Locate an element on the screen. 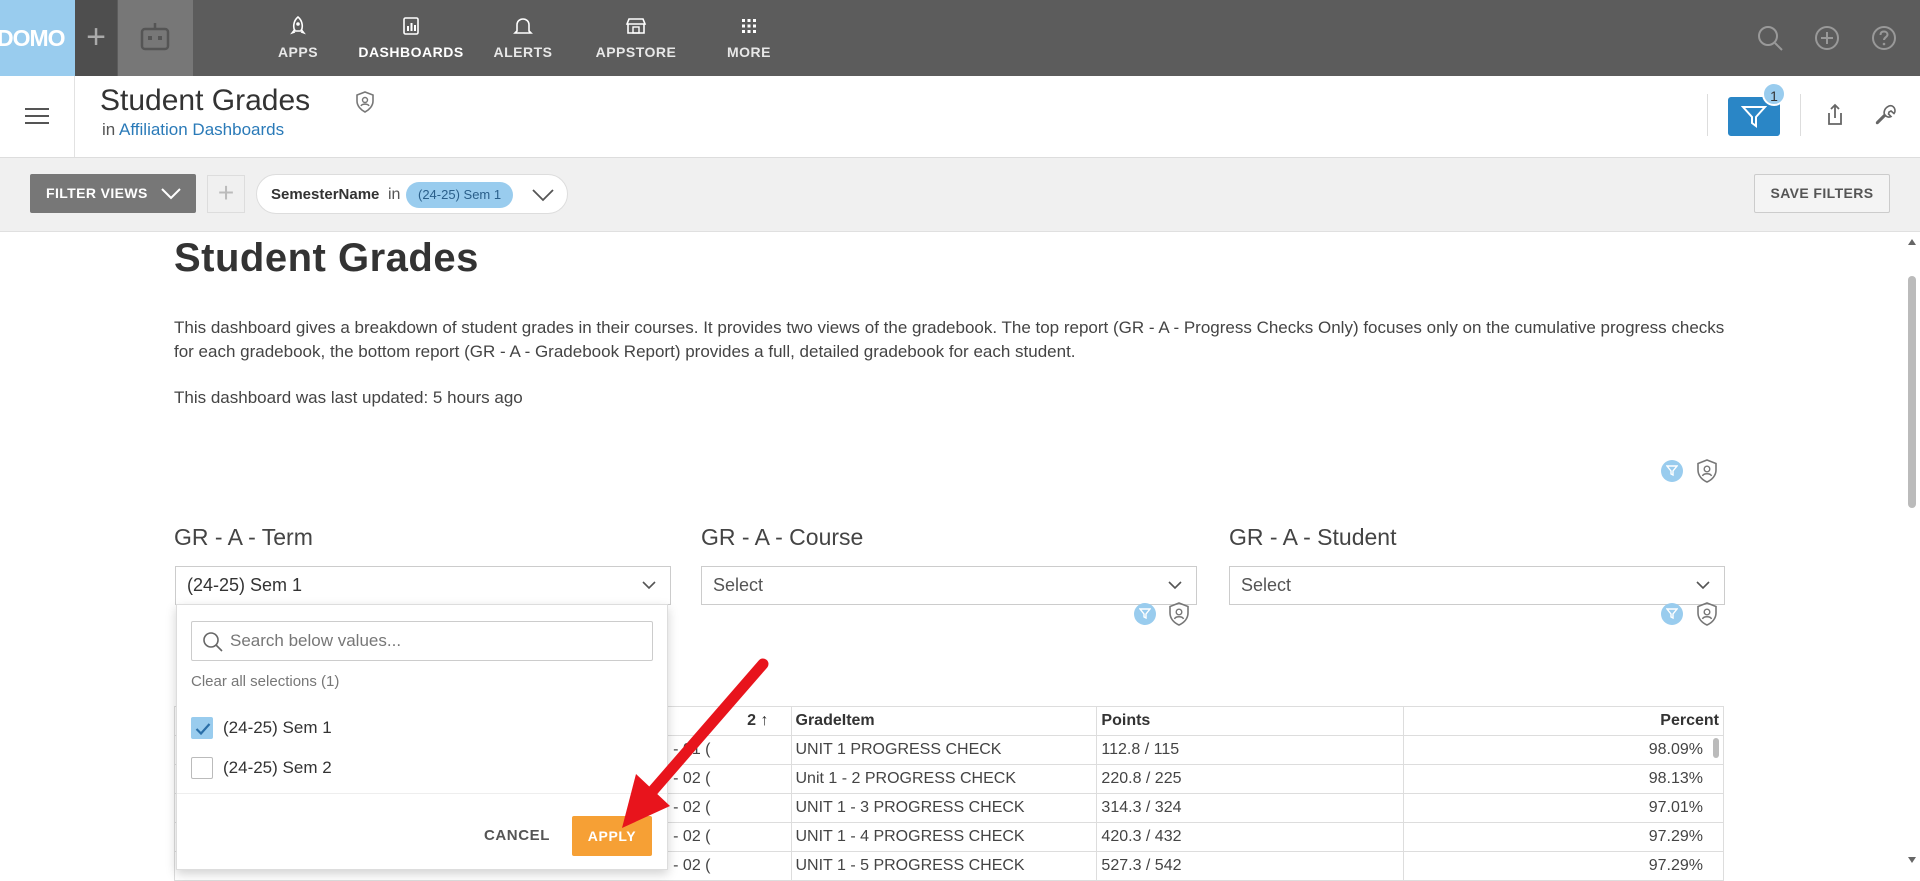 Image resolution: width=1920 pixels, height=881 pixels. page-title: Student Grades is located at coordinates (205, 100).